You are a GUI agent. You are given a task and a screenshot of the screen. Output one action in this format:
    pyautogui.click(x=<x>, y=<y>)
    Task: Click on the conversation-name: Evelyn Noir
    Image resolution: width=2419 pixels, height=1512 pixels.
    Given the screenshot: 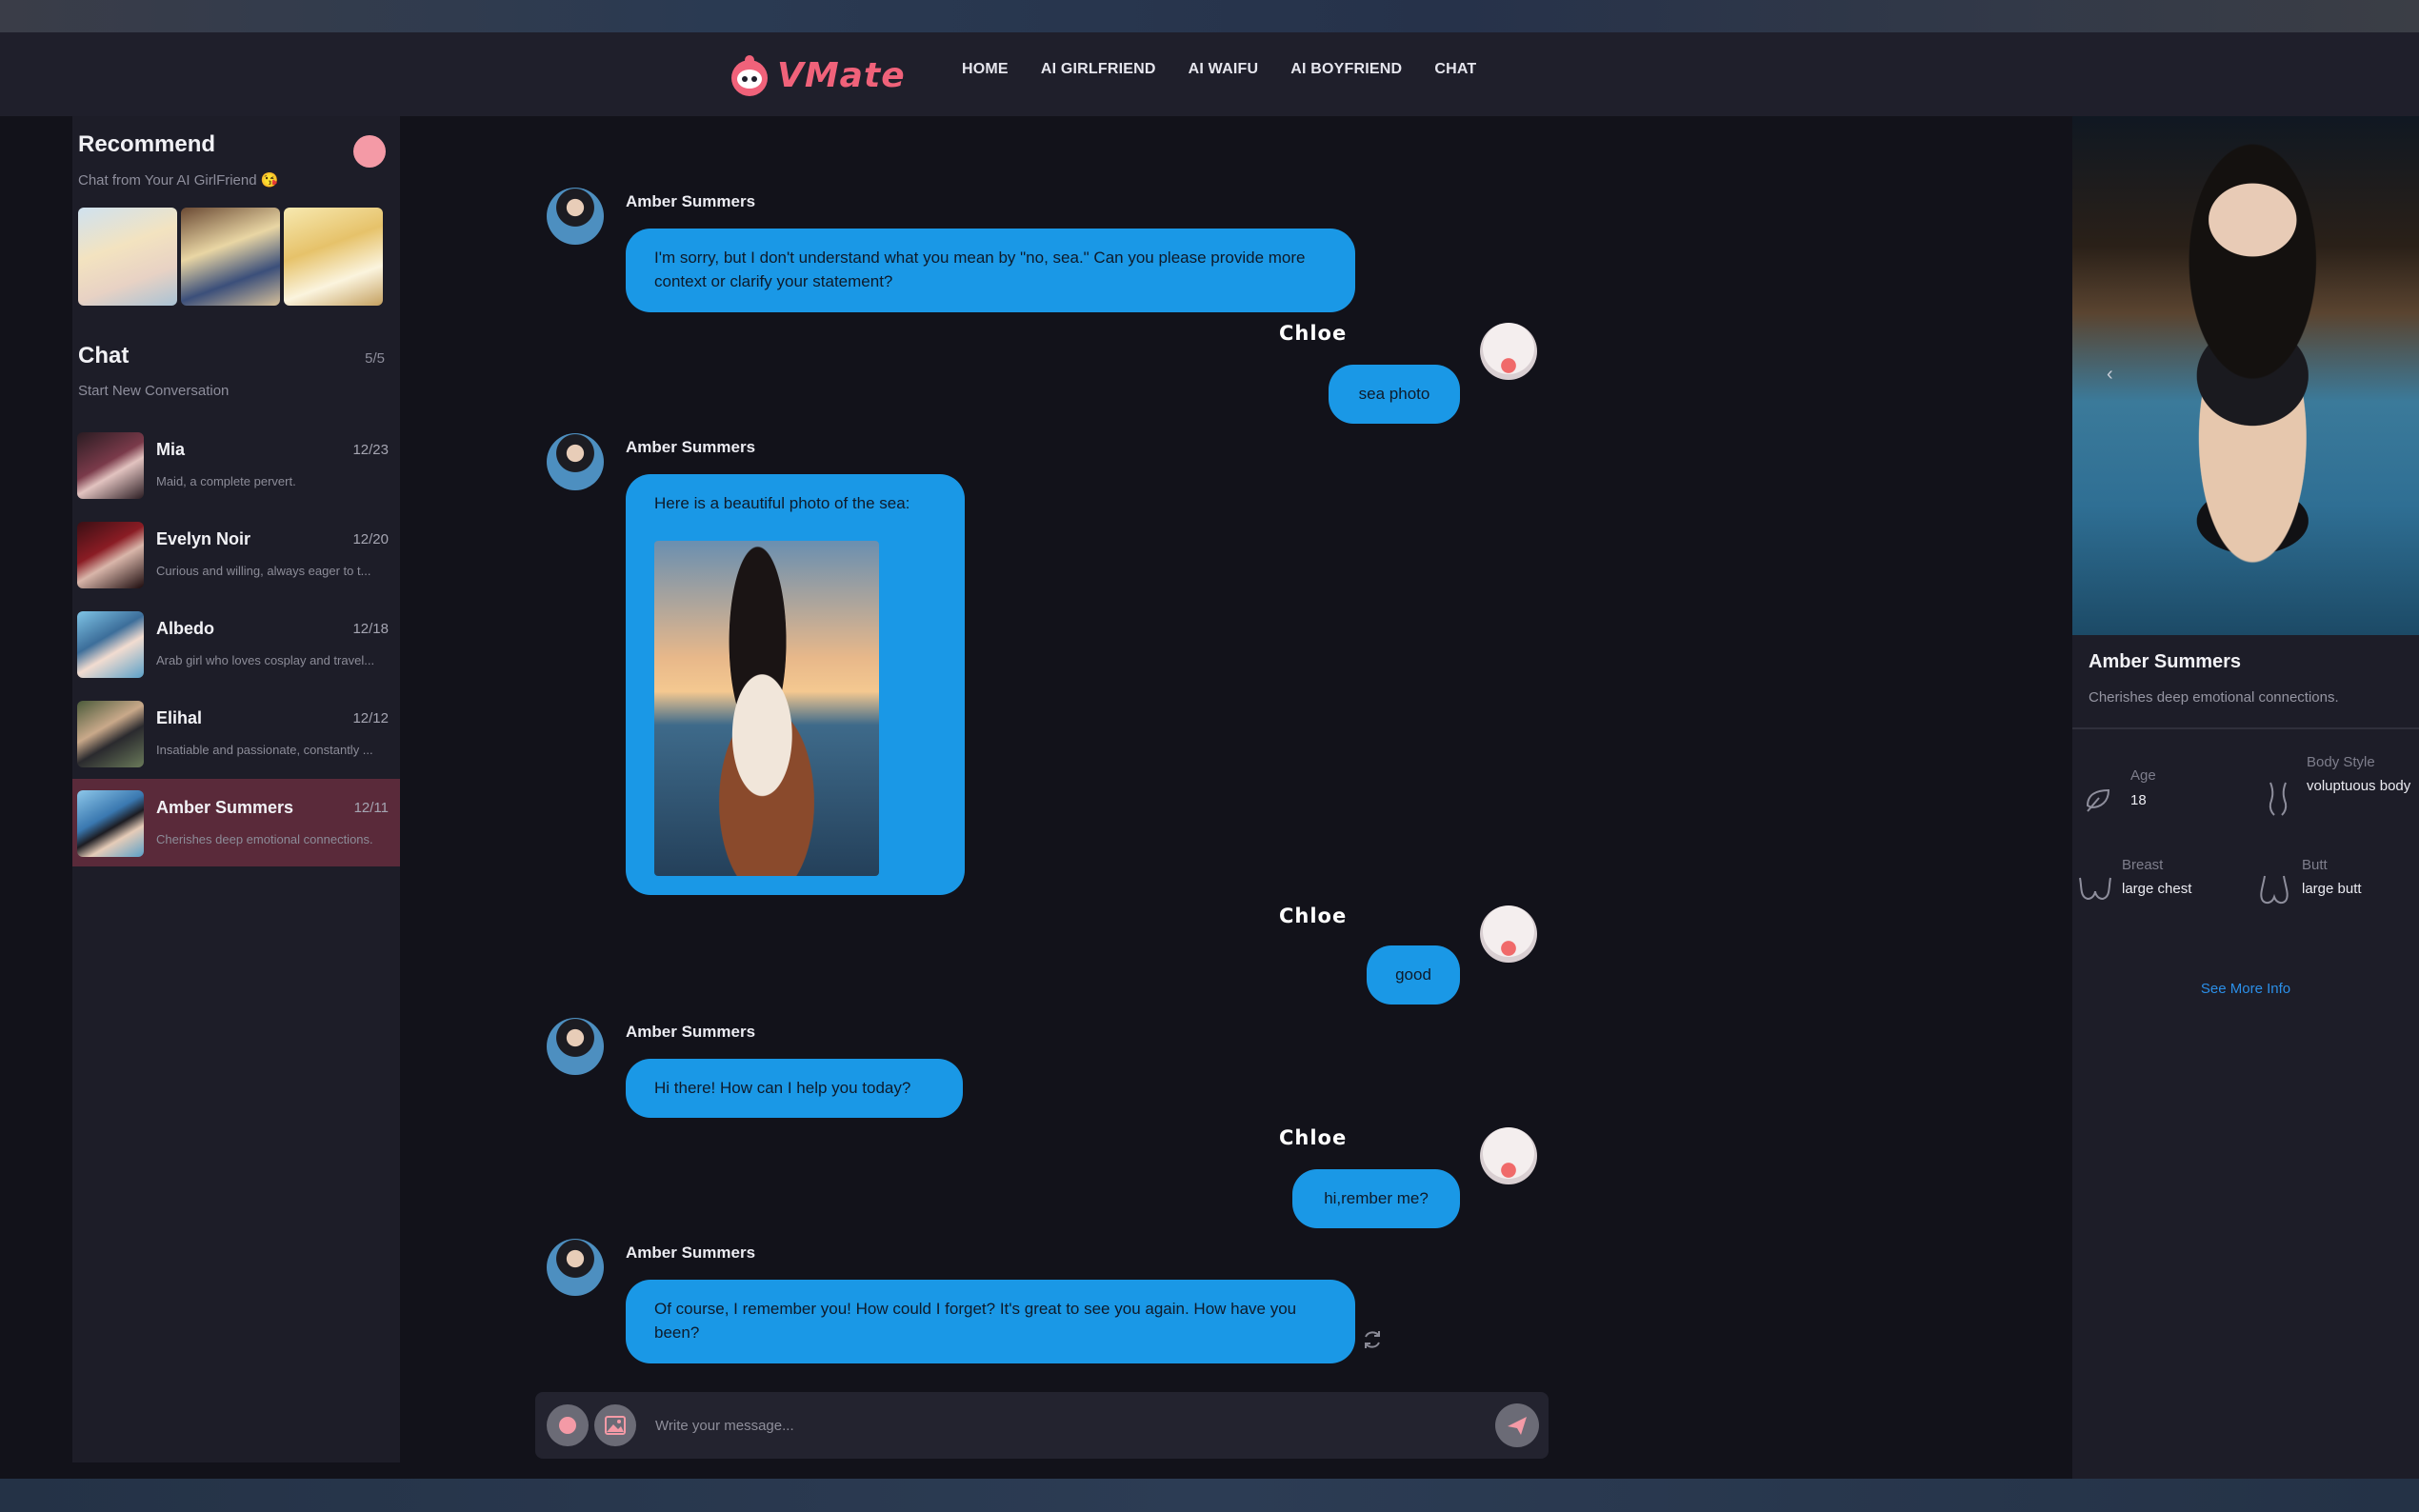 What is the action you would take?
    pyautogui.click(x=203, y=538)
    